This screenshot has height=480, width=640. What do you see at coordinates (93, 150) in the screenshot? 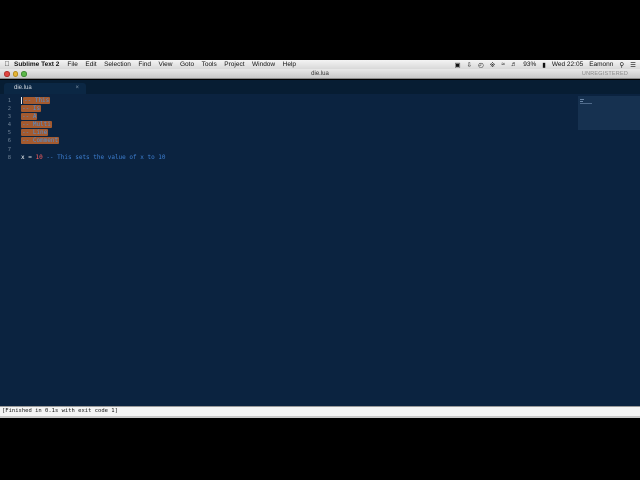
I see `code-line` at bounding box center [93, 150].